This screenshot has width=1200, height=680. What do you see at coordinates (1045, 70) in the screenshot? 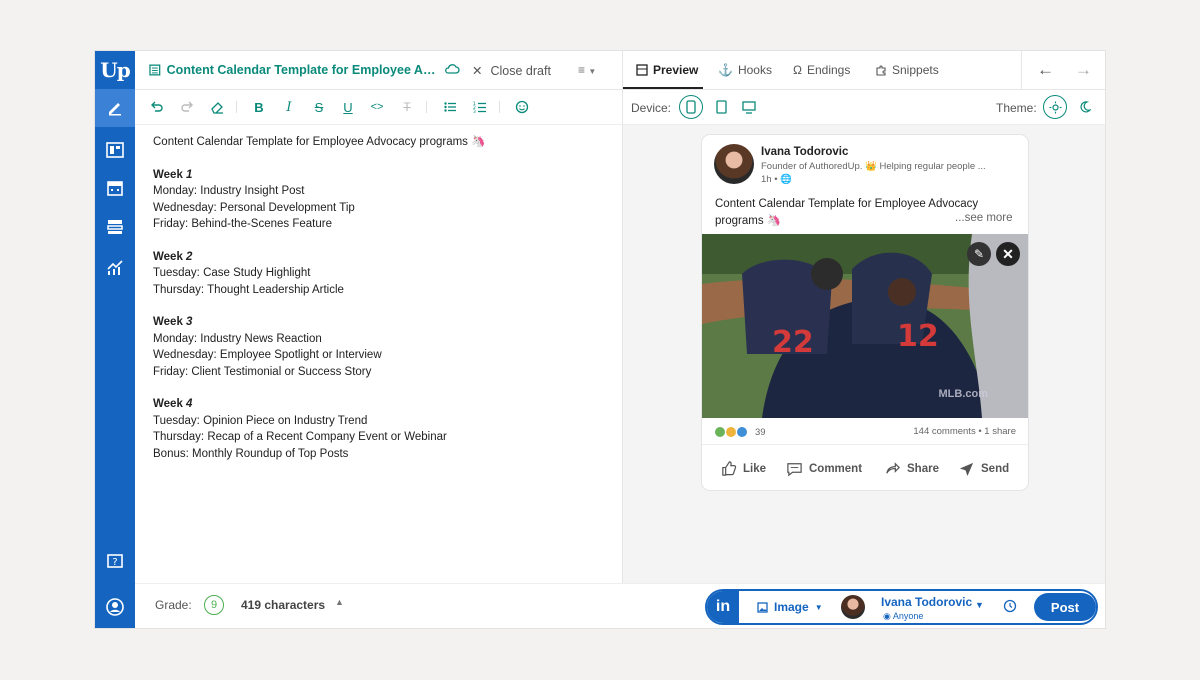
I see `back-arrow-icon: ←` at bounding box center [1045, 70].